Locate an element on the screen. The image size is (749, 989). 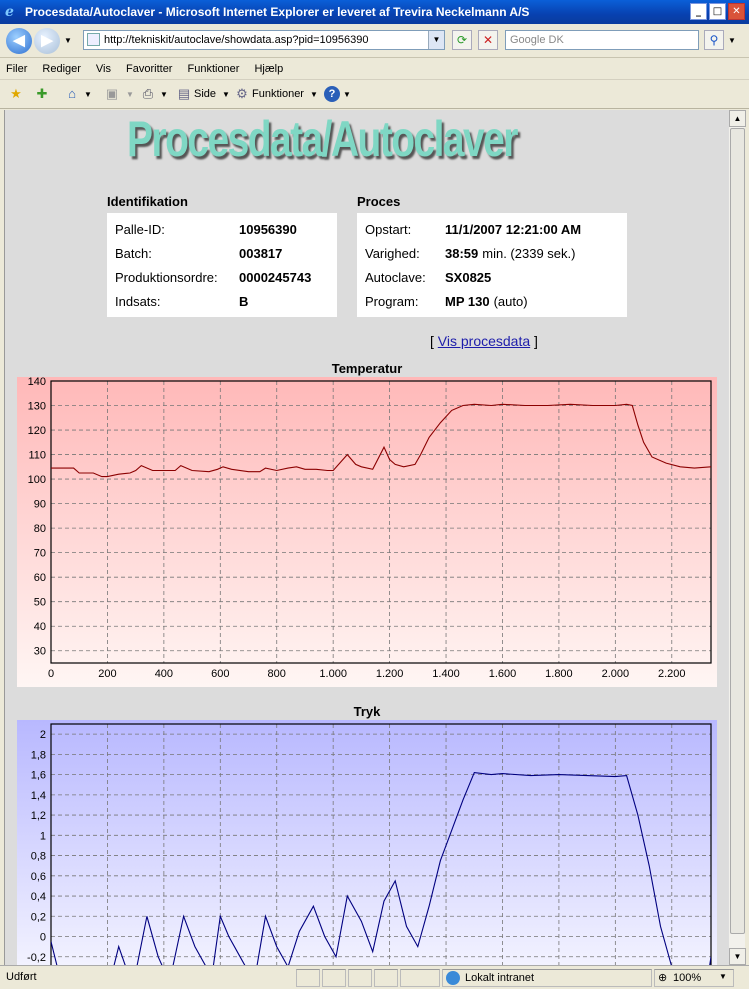
stop-icon: ✕ is located at coordinates (488, 40).